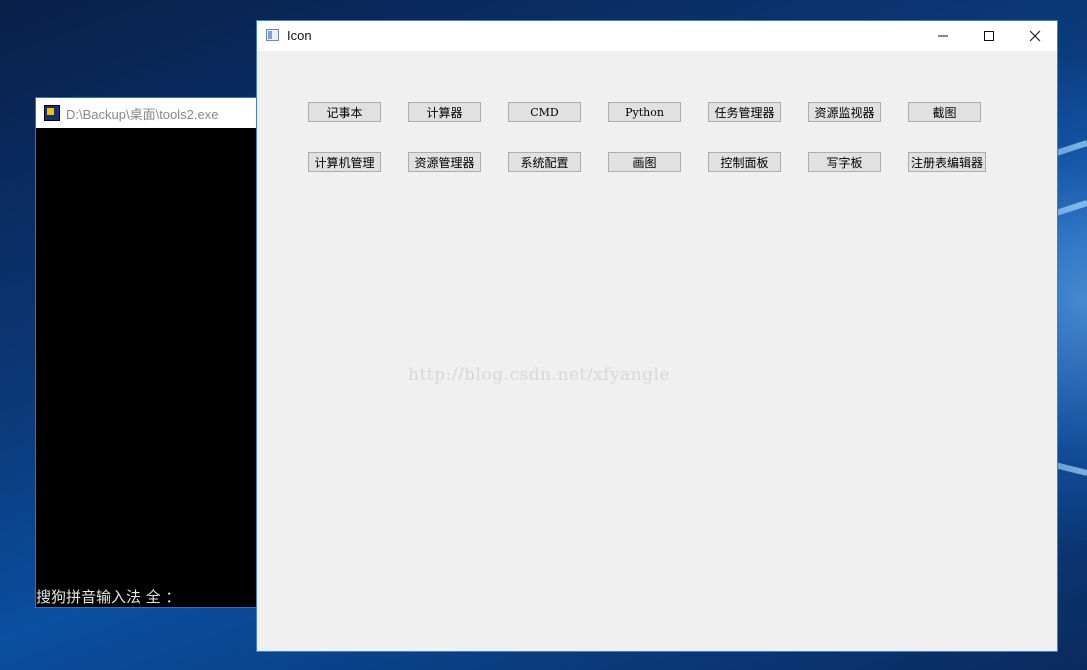  I want to click on registry-editor-button: 注册表编辑器, so click(947, 162).